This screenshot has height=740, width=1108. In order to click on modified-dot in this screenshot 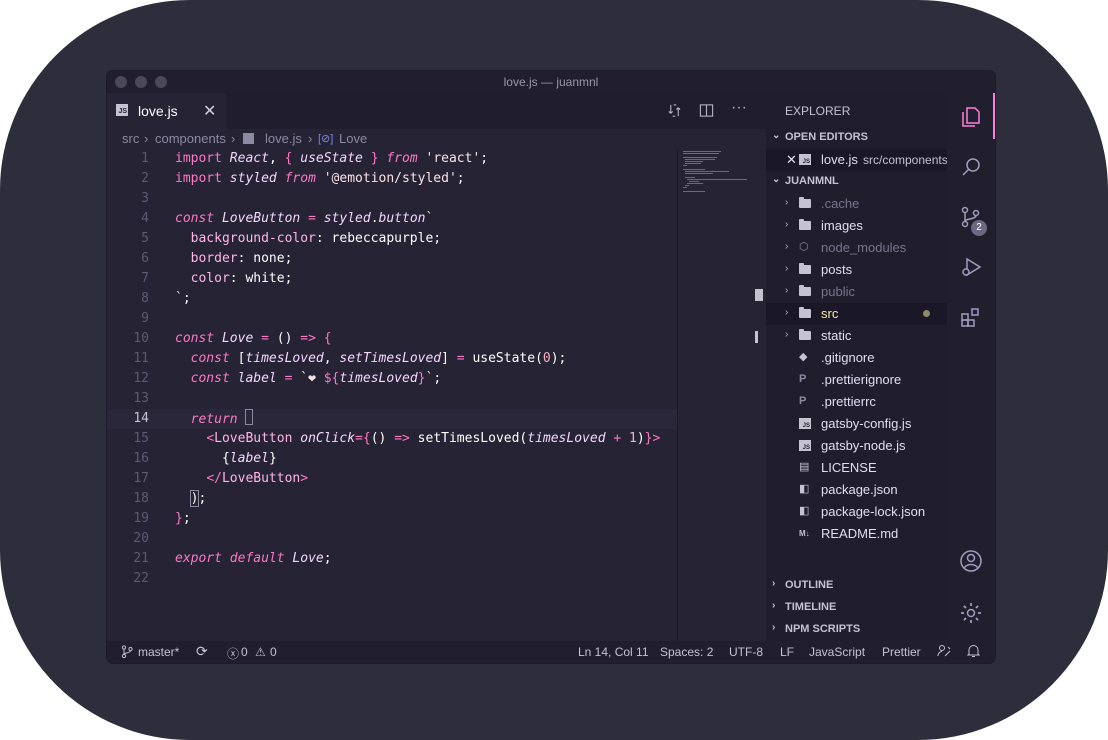, I will do `click(926, 313)`.